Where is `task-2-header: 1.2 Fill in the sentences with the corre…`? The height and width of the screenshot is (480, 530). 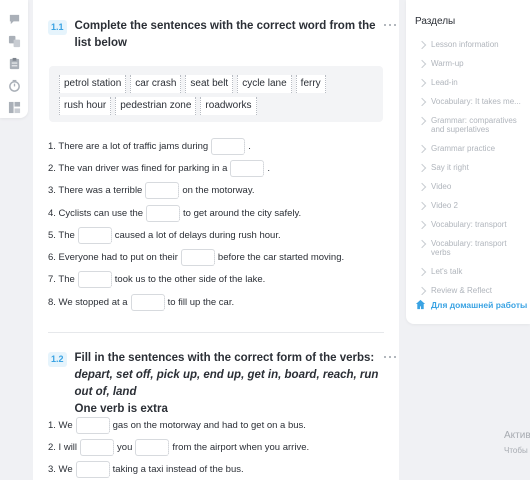
task-2-header: 1.2 Fill in the sentences with the corre… is located at coordinates (215, 384).